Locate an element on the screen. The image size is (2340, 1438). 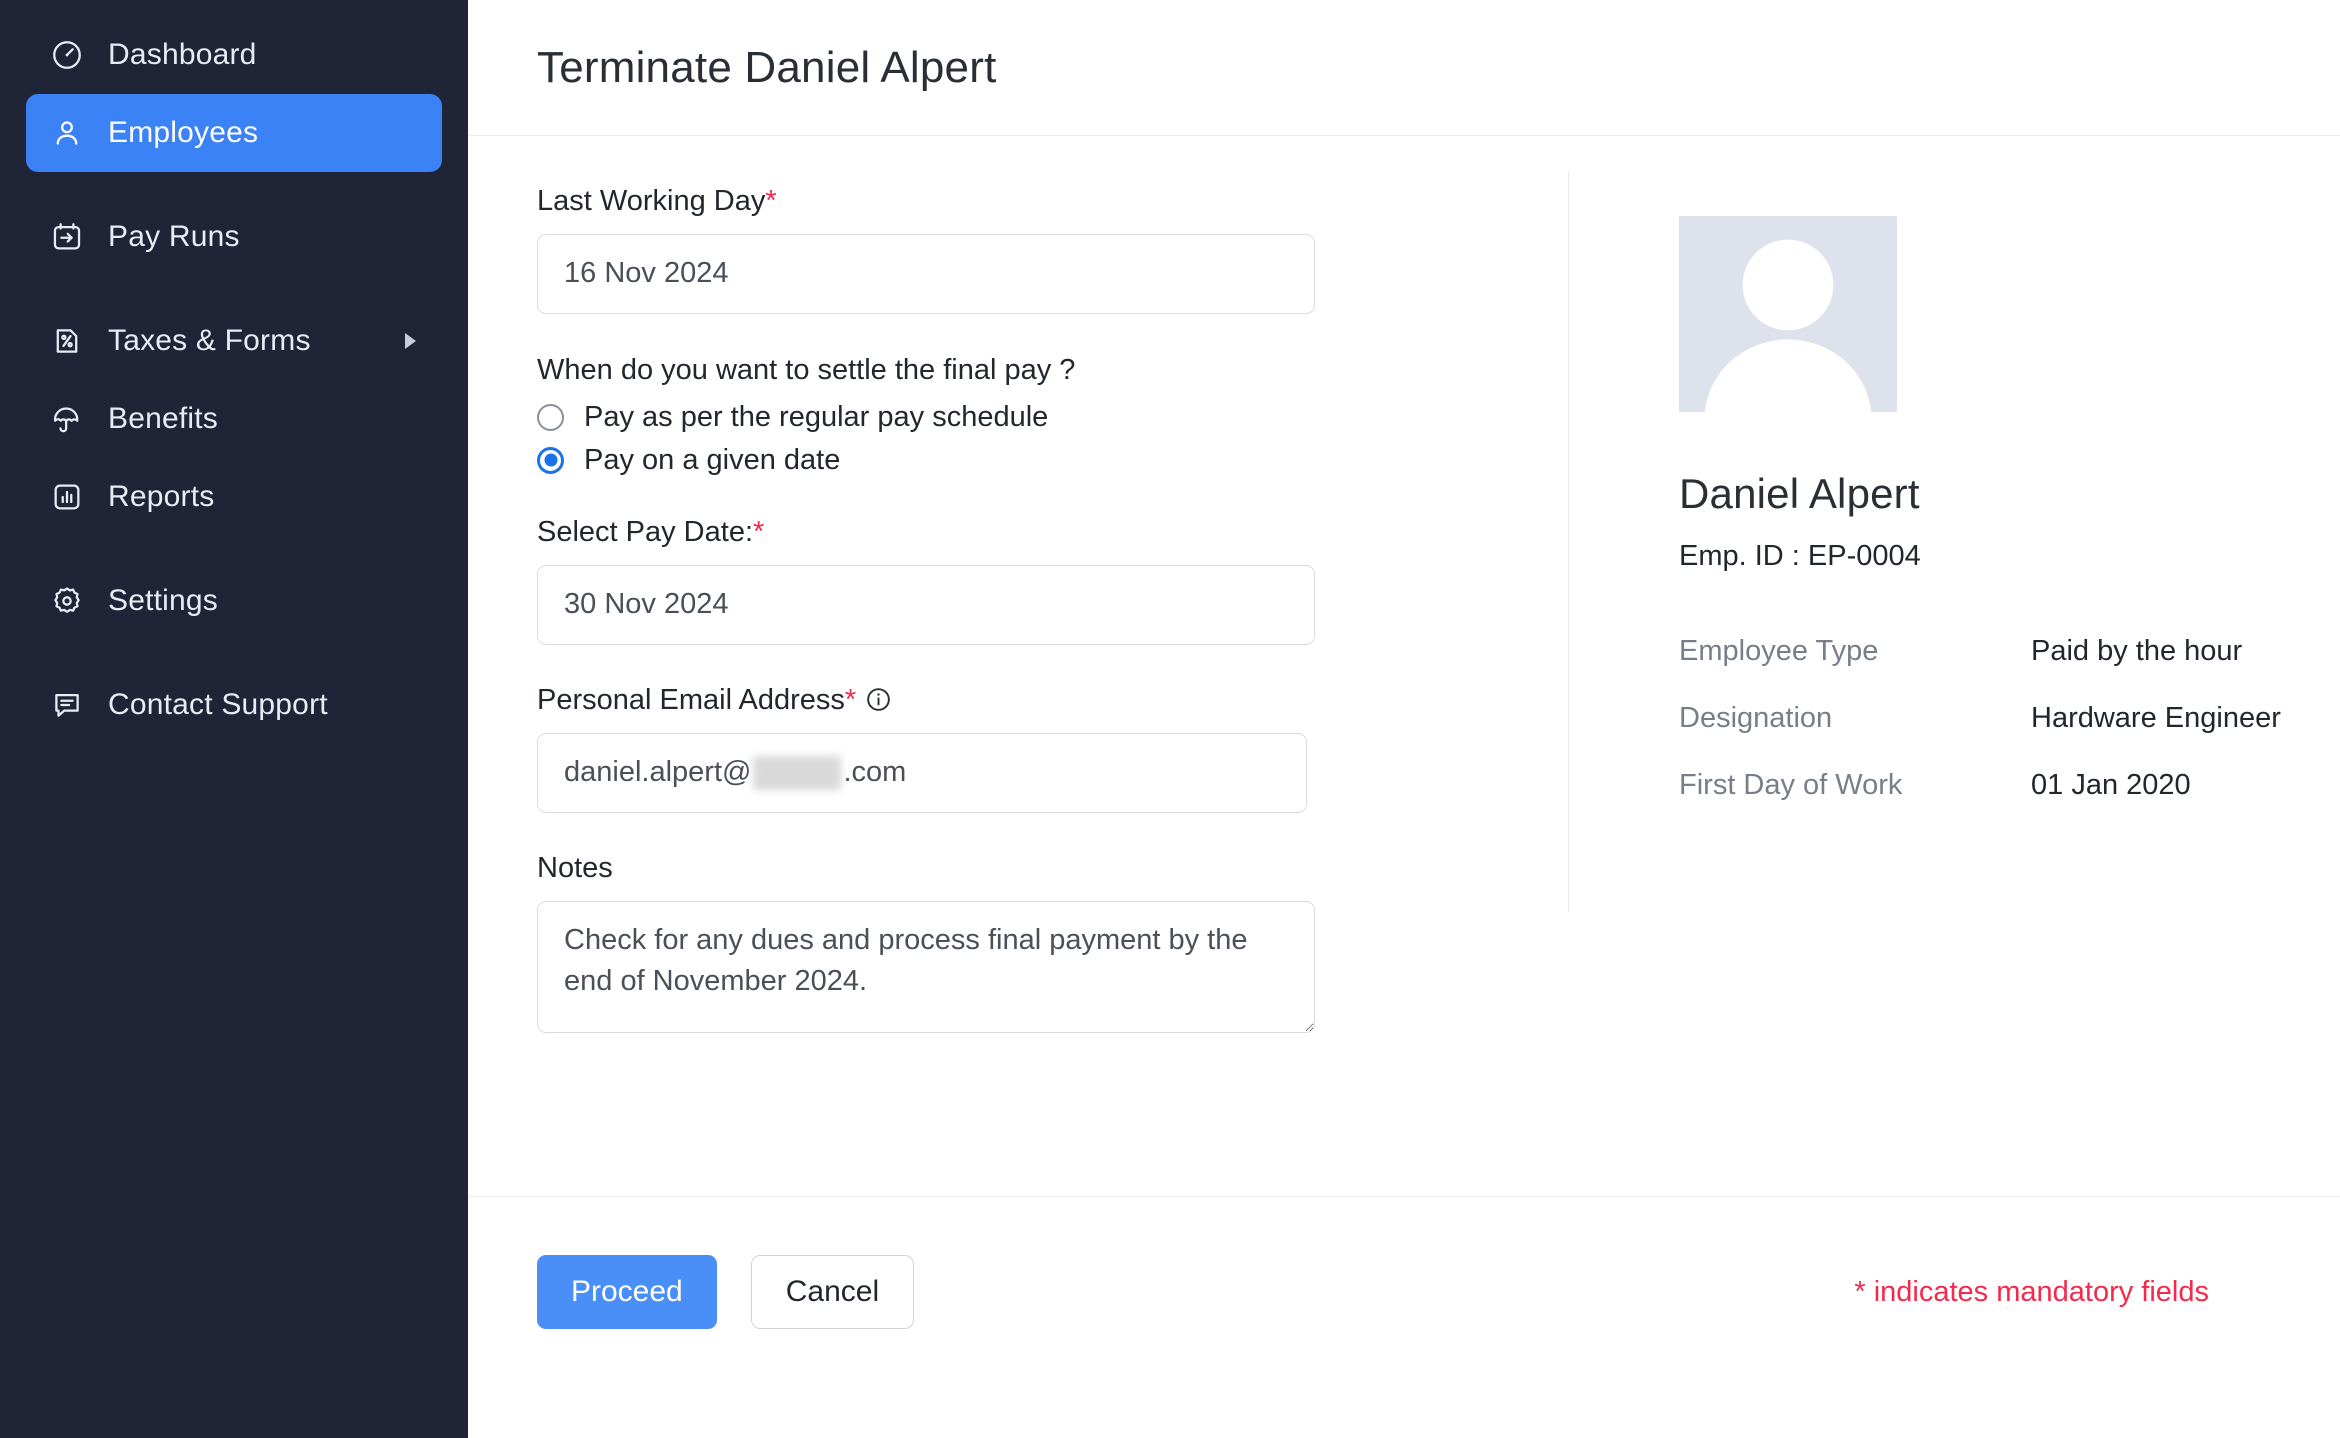
sidebar-item-contact-support: Contact Support is located at coordinates (234, 705).